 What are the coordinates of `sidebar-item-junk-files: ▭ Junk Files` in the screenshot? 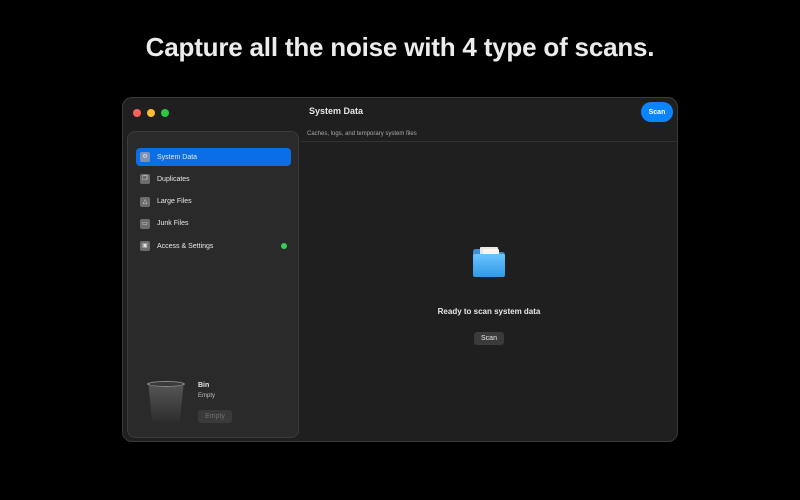 It's located at (213, 224).